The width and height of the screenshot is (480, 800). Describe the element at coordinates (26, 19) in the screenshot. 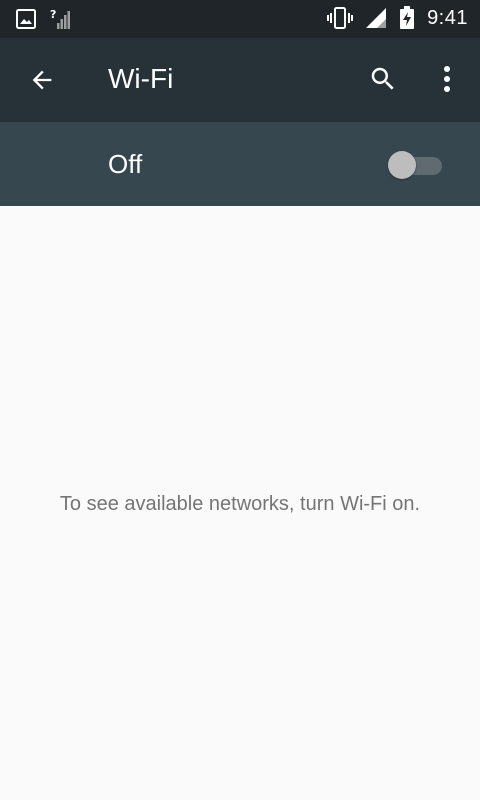

I see `image-notification-icon` at that location.